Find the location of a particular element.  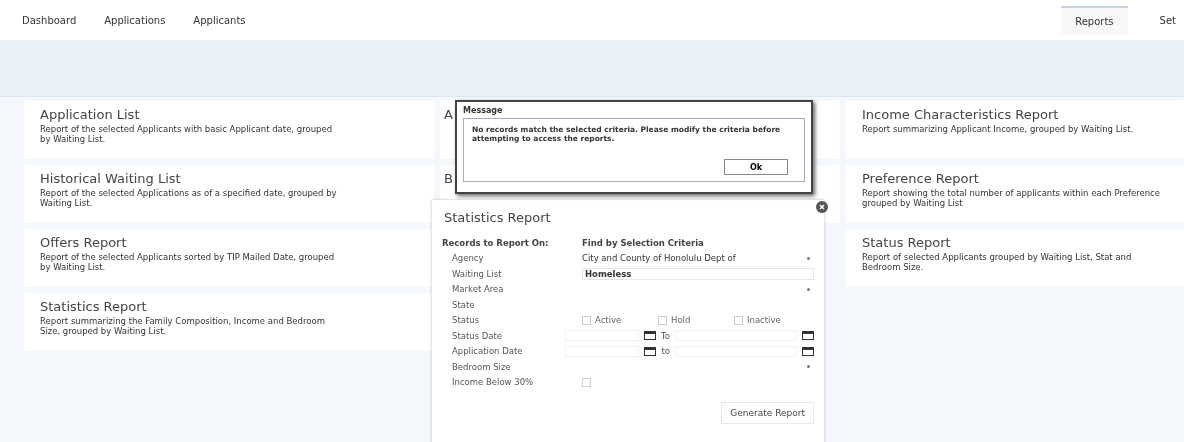

report-title: Statistics Report is located at coordinates (93, 306).